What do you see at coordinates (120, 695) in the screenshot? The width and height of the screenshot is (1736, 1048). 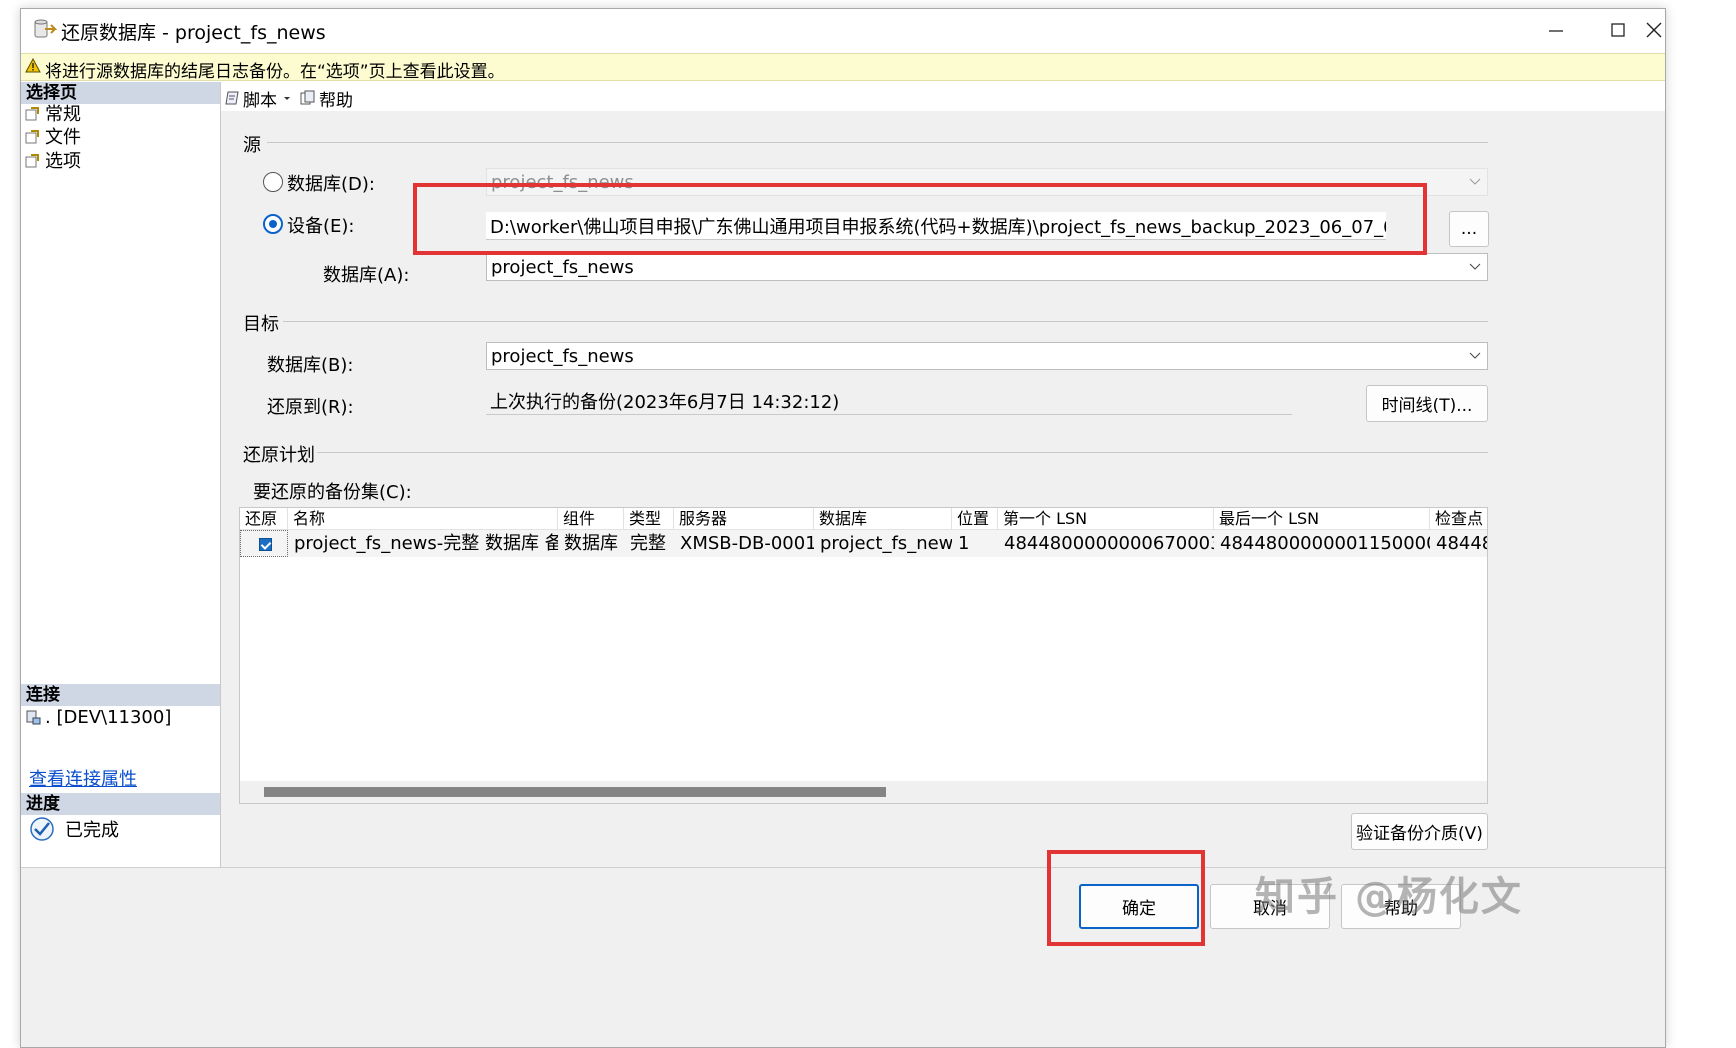 I see `connection-header: 连接` at bounding box center [120, 695].